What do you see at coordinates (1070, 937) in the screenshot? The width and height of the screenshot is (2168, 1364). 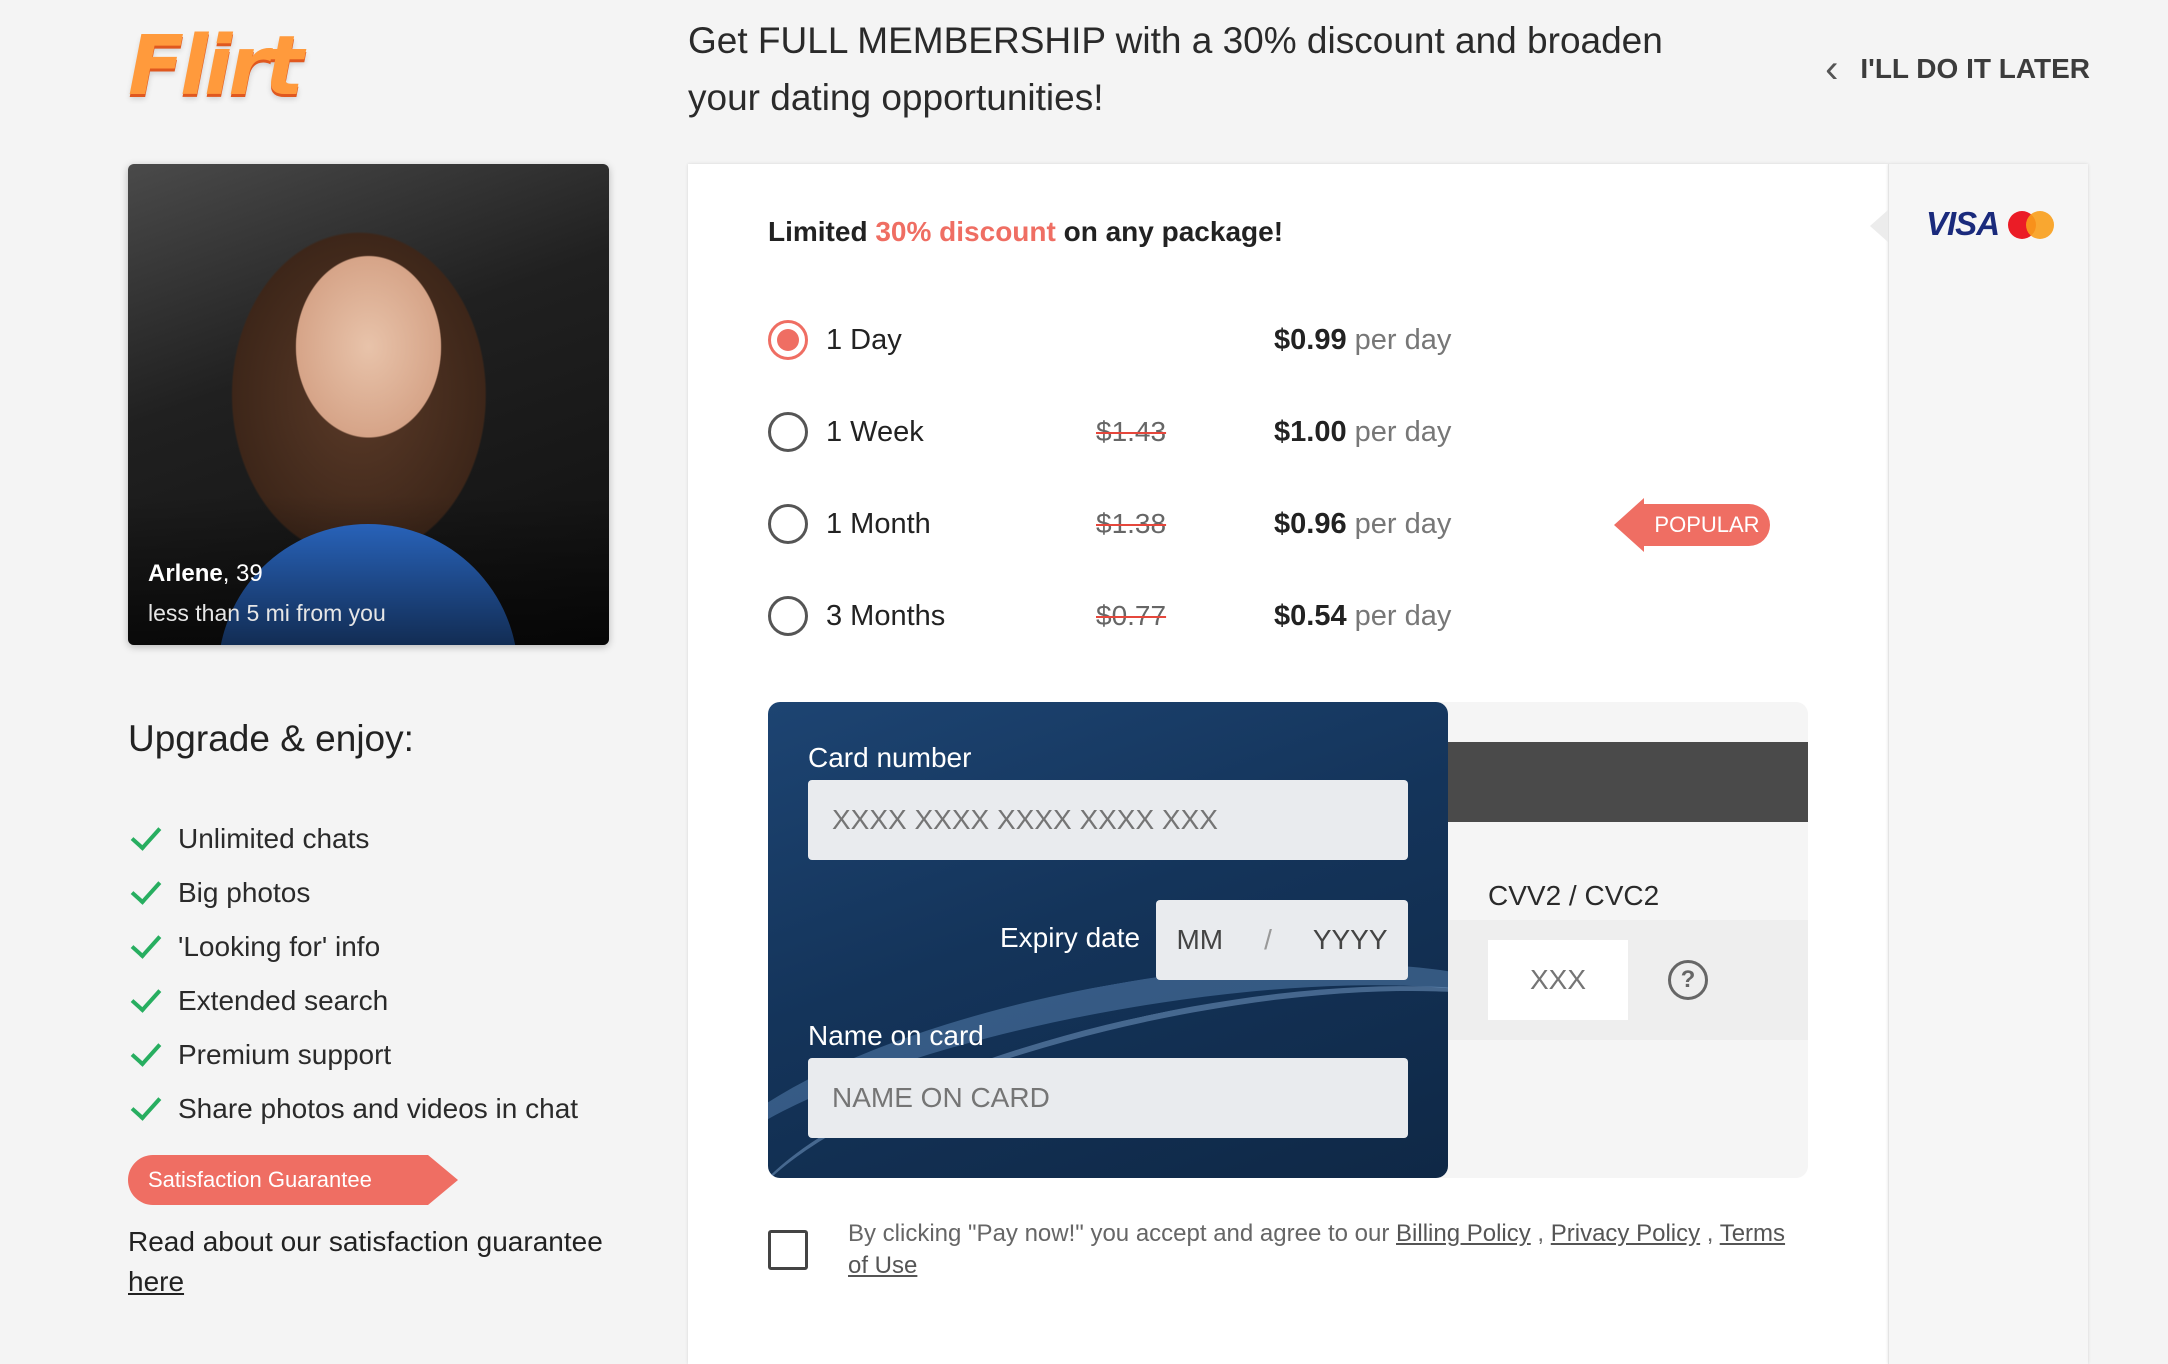 I see `expiry-label: Expiry date` at bounding box center [1070, 937].